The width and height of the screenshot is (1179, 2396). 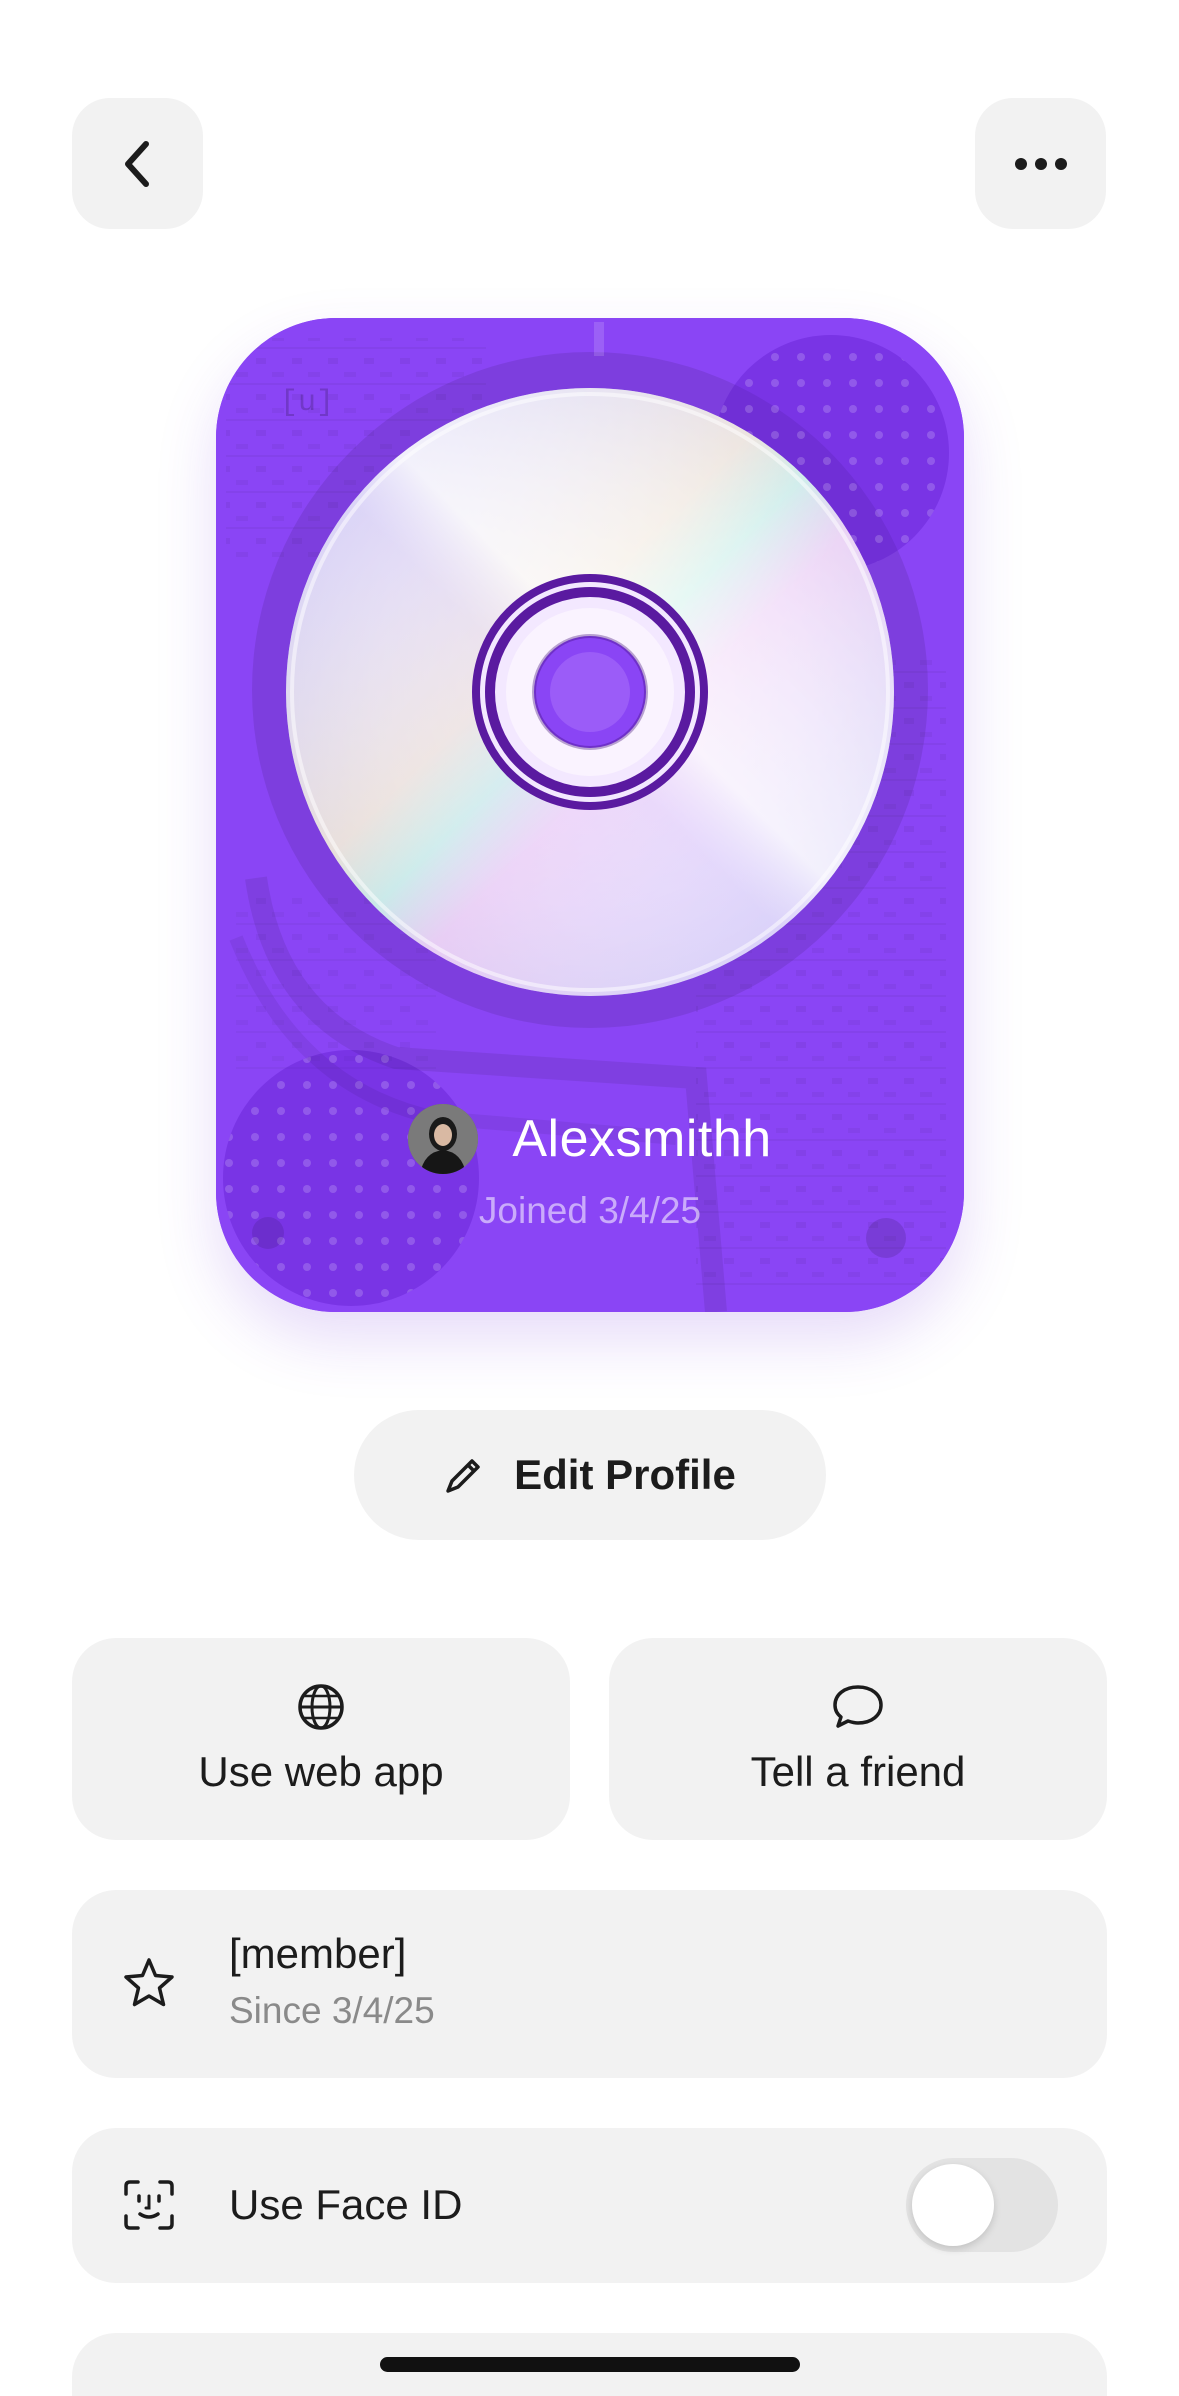 I want to click on username: Alexsmithh, so click(x=642, y=1139).